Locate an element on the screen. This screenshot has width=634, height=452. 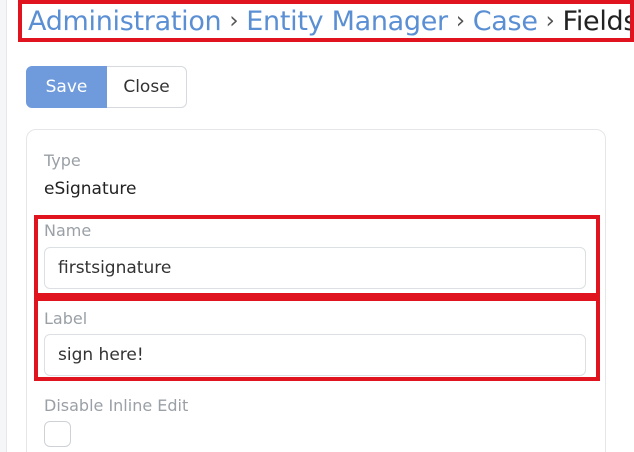
name-label: Name is located at coordinates (68, 230).